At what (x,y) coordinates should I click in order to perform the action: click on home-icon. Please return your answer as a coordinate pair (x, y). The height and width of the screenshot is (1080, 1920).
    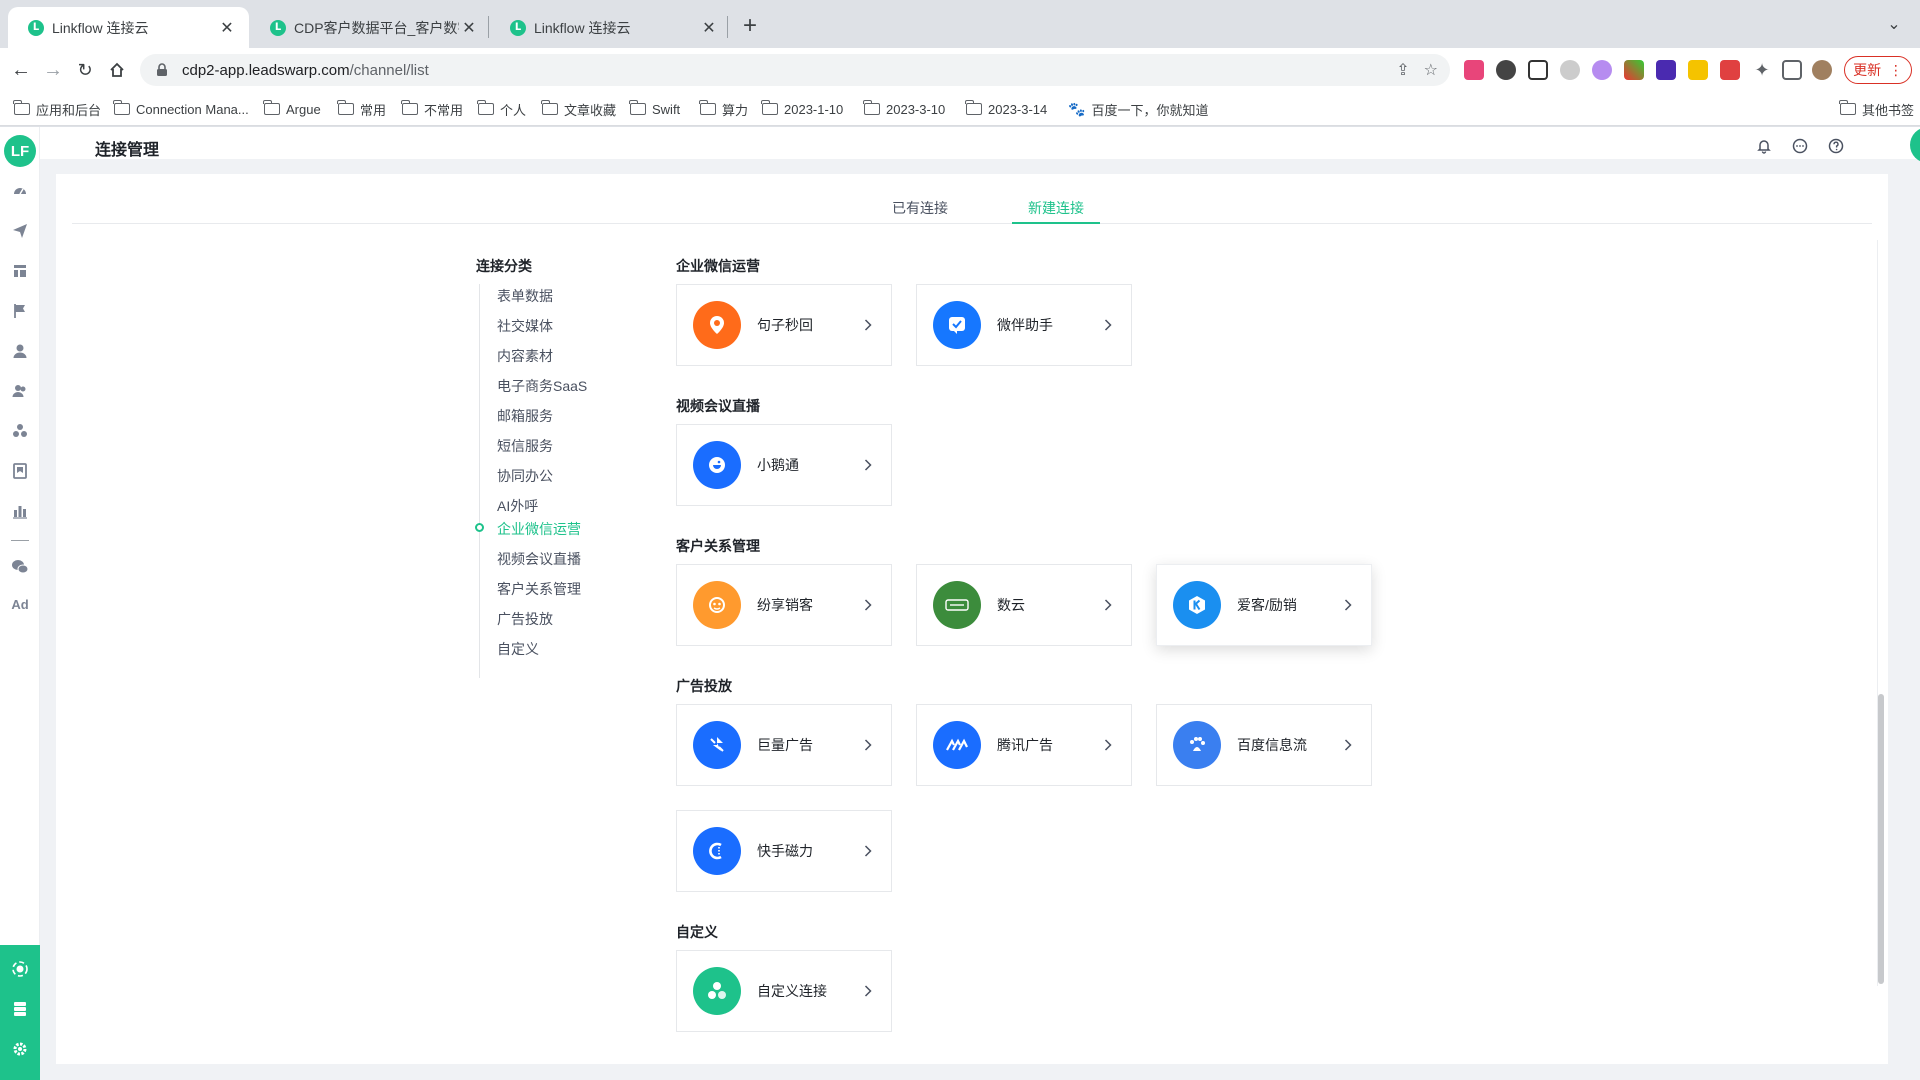
    Looking at the image, I should click on (117, 70).